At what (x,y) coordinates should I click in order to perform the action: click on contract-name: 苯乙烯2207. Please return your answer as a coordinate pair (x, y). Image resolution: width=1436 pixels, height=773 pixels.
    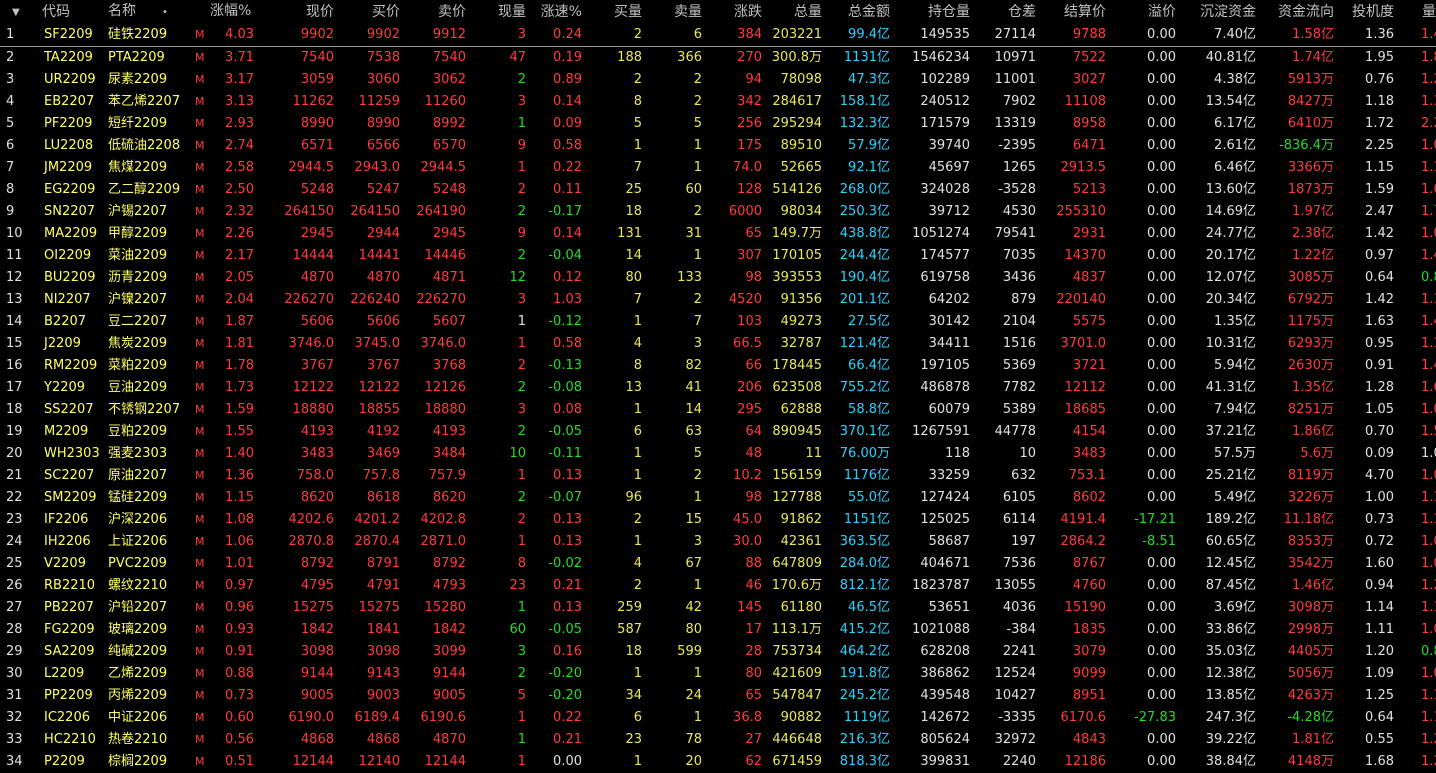
    Looking at the image, I should click on (150, 102).